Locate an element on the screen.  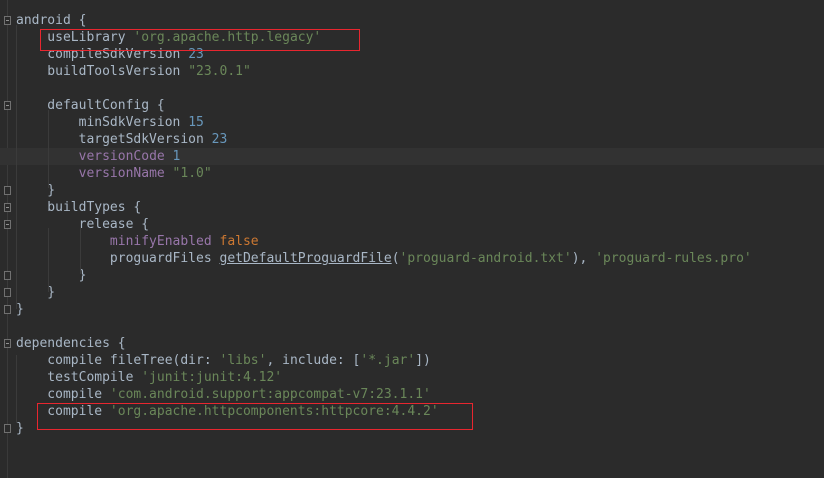
highlight-box-httpcore is located at coordinates (255, 416).